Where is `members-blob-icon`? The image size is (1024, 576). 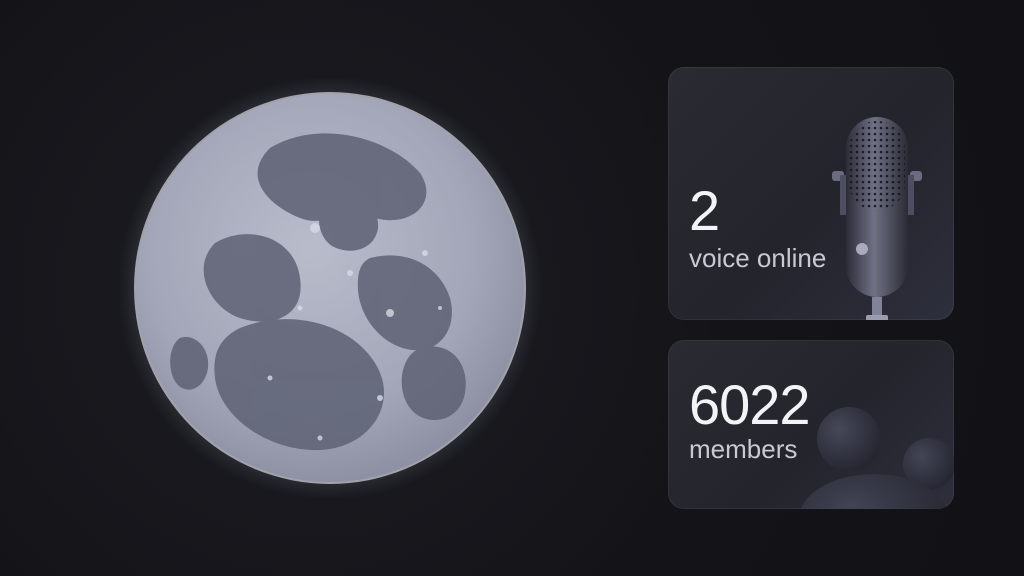 members-blob-icon is located at coordinates (874, 439).